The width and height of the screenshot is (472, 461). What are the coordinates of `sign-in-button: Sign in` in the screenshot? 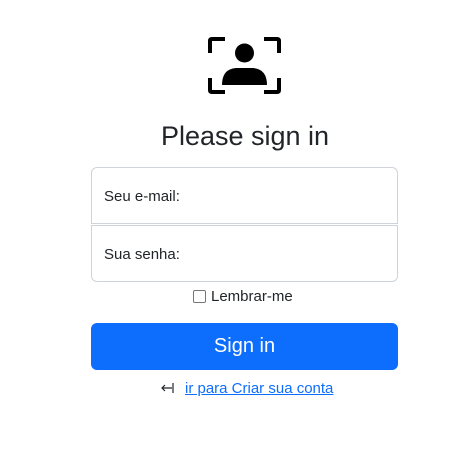 It's located at (244, 346).